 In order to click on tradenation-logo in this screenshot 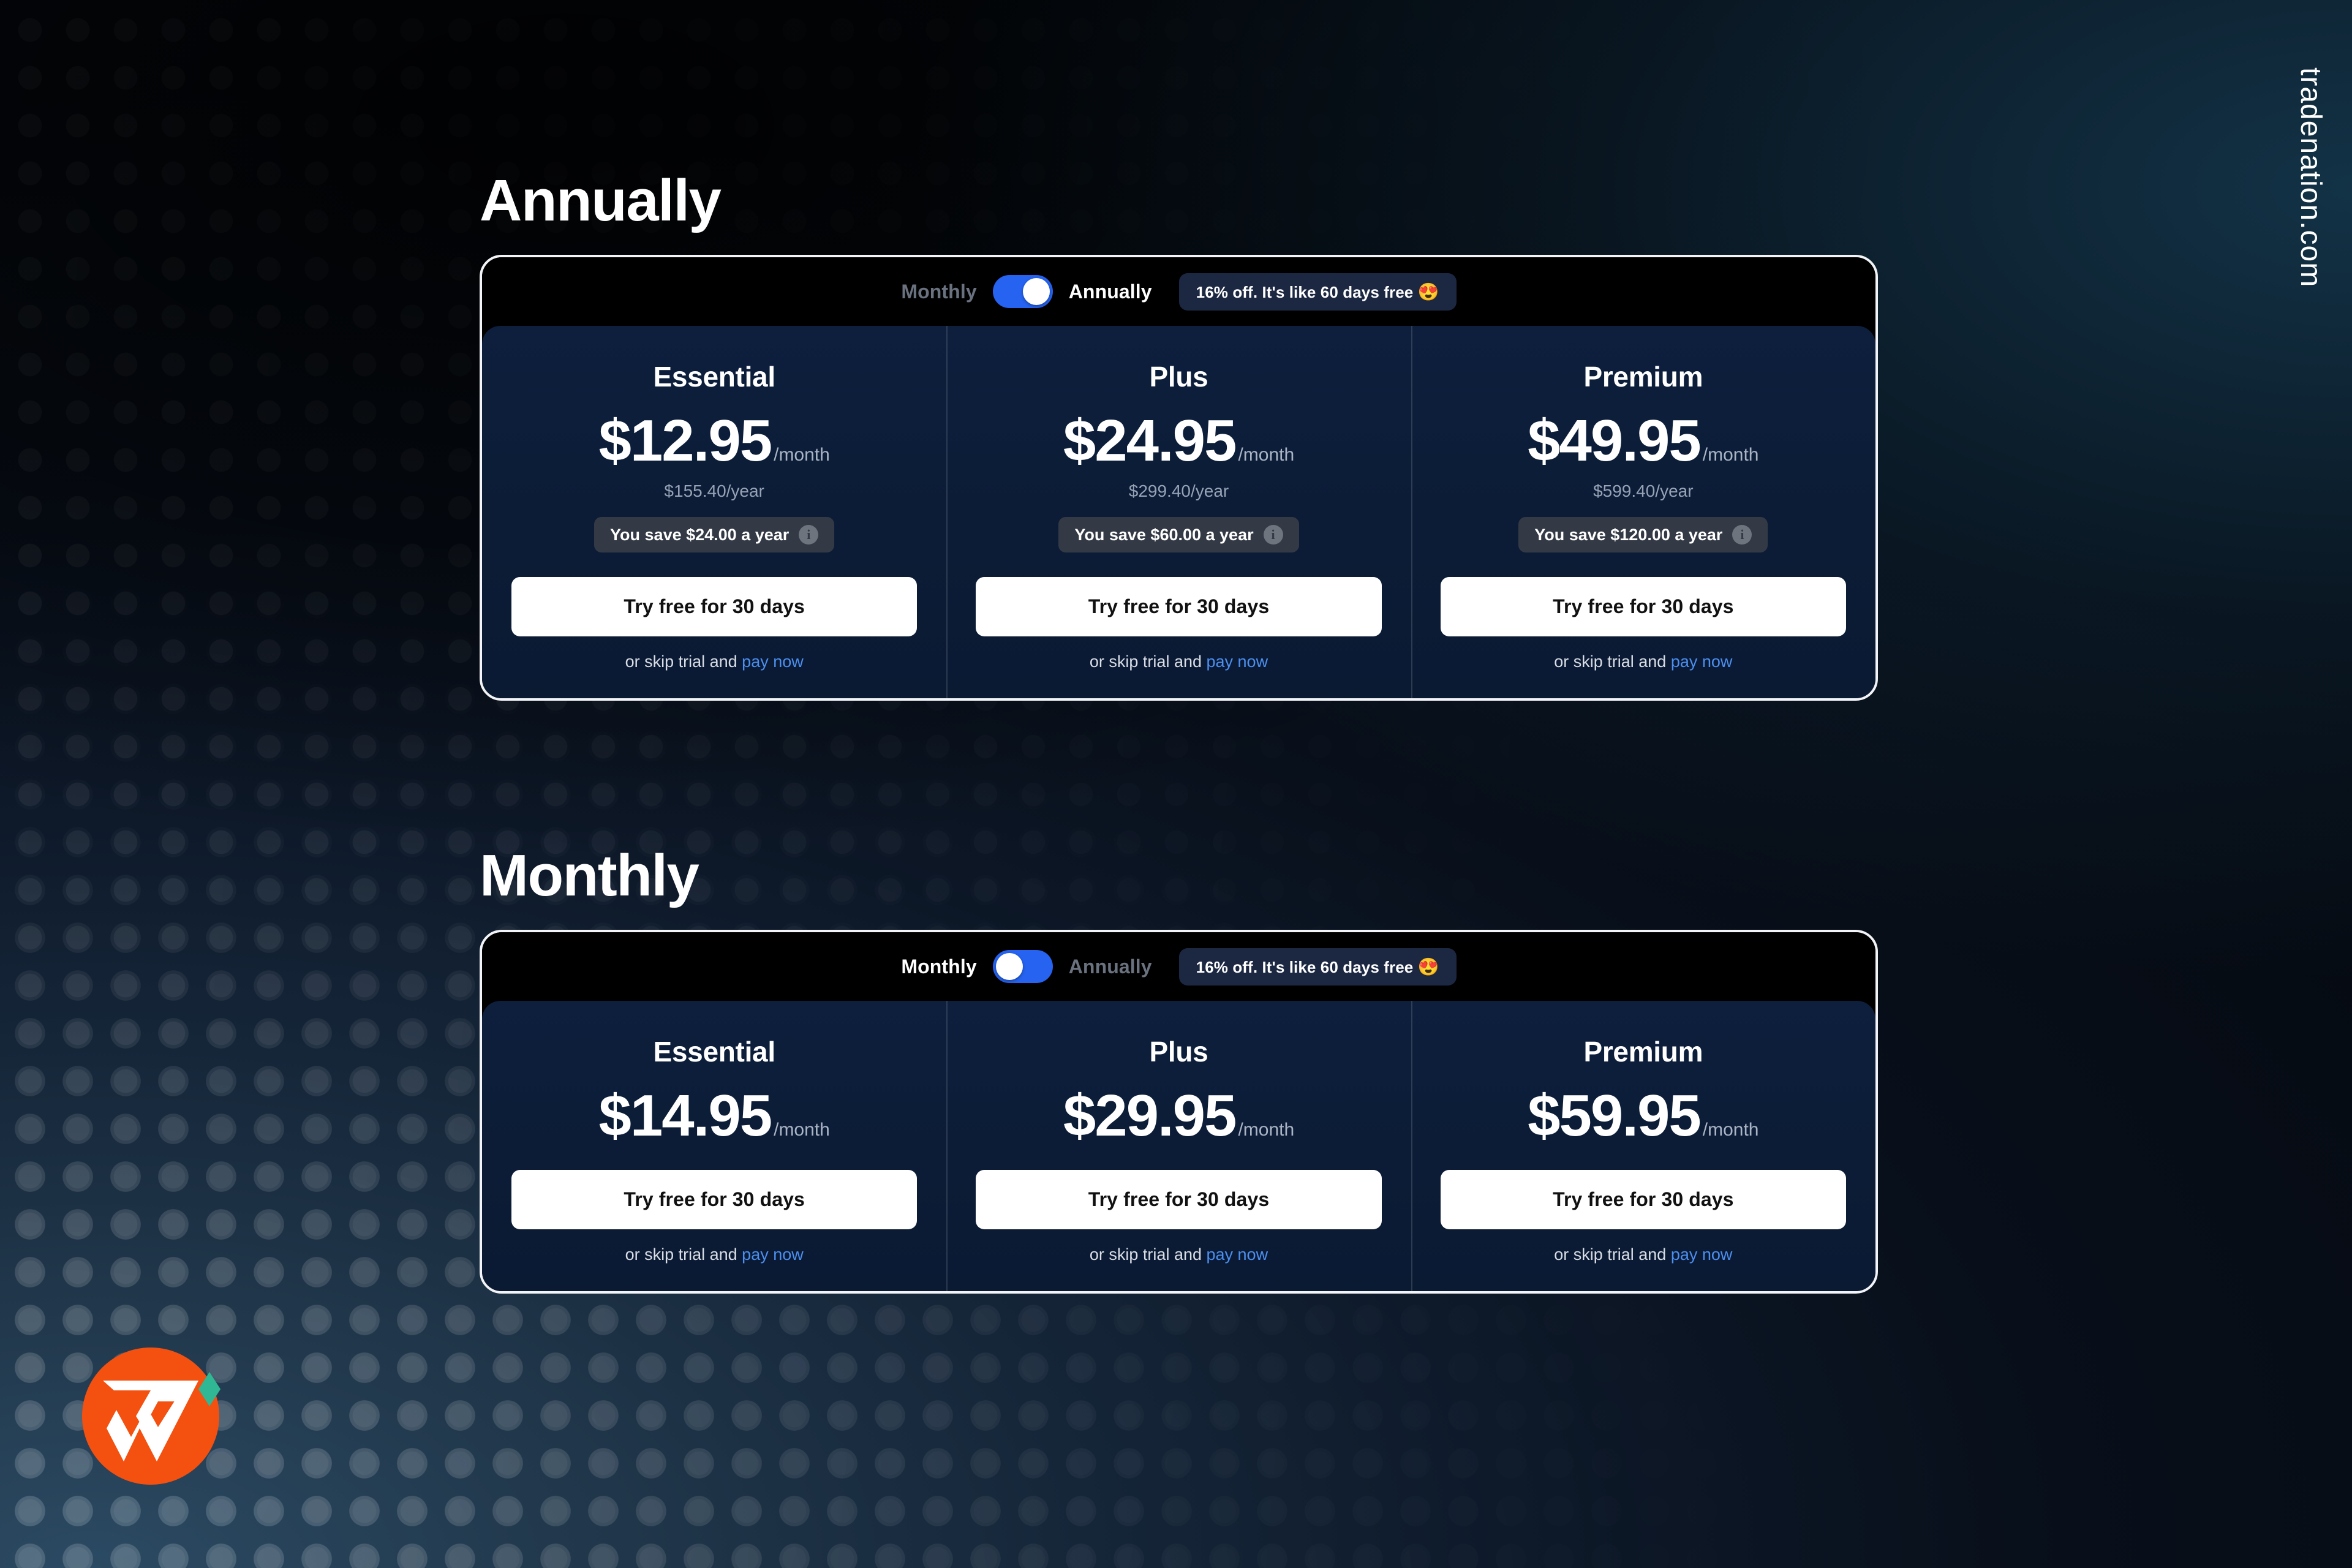, I will do `click(155, 1411)`.